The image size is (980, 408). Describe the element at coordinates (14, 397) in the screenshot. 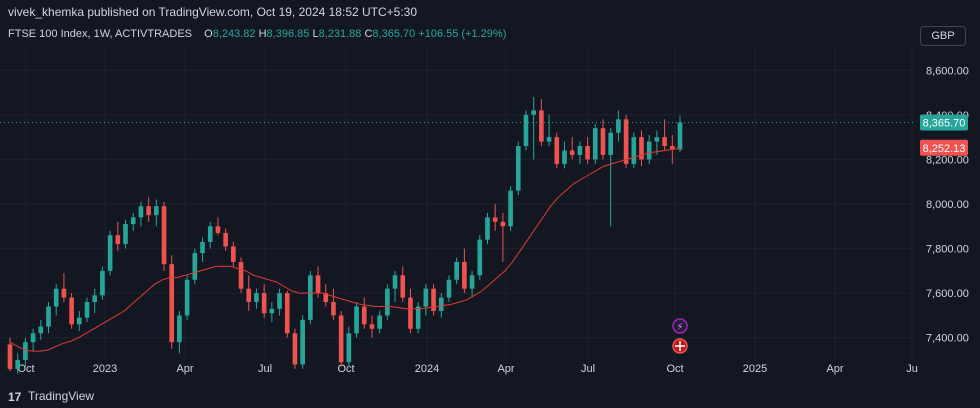

I see `tradingview-logo-icon: 17` at that location.